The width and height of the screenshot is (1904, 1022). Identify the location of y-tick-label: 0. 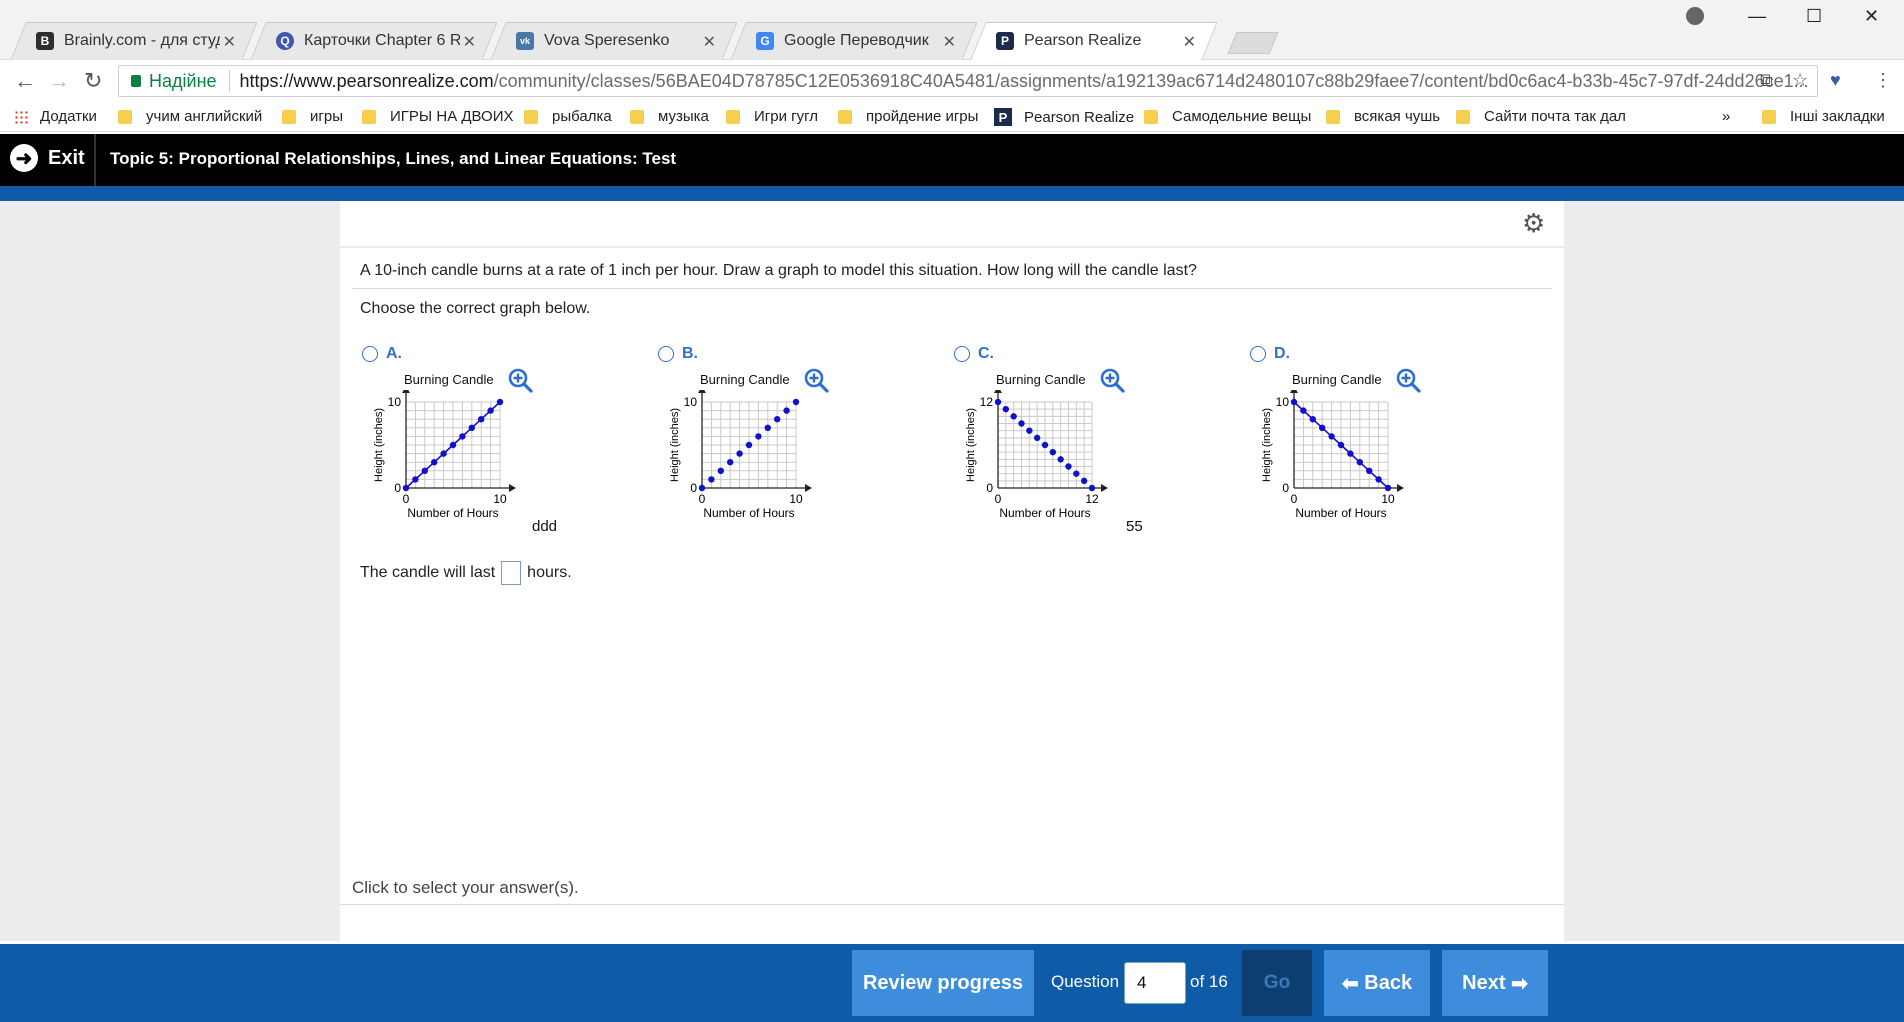
(693, 488).